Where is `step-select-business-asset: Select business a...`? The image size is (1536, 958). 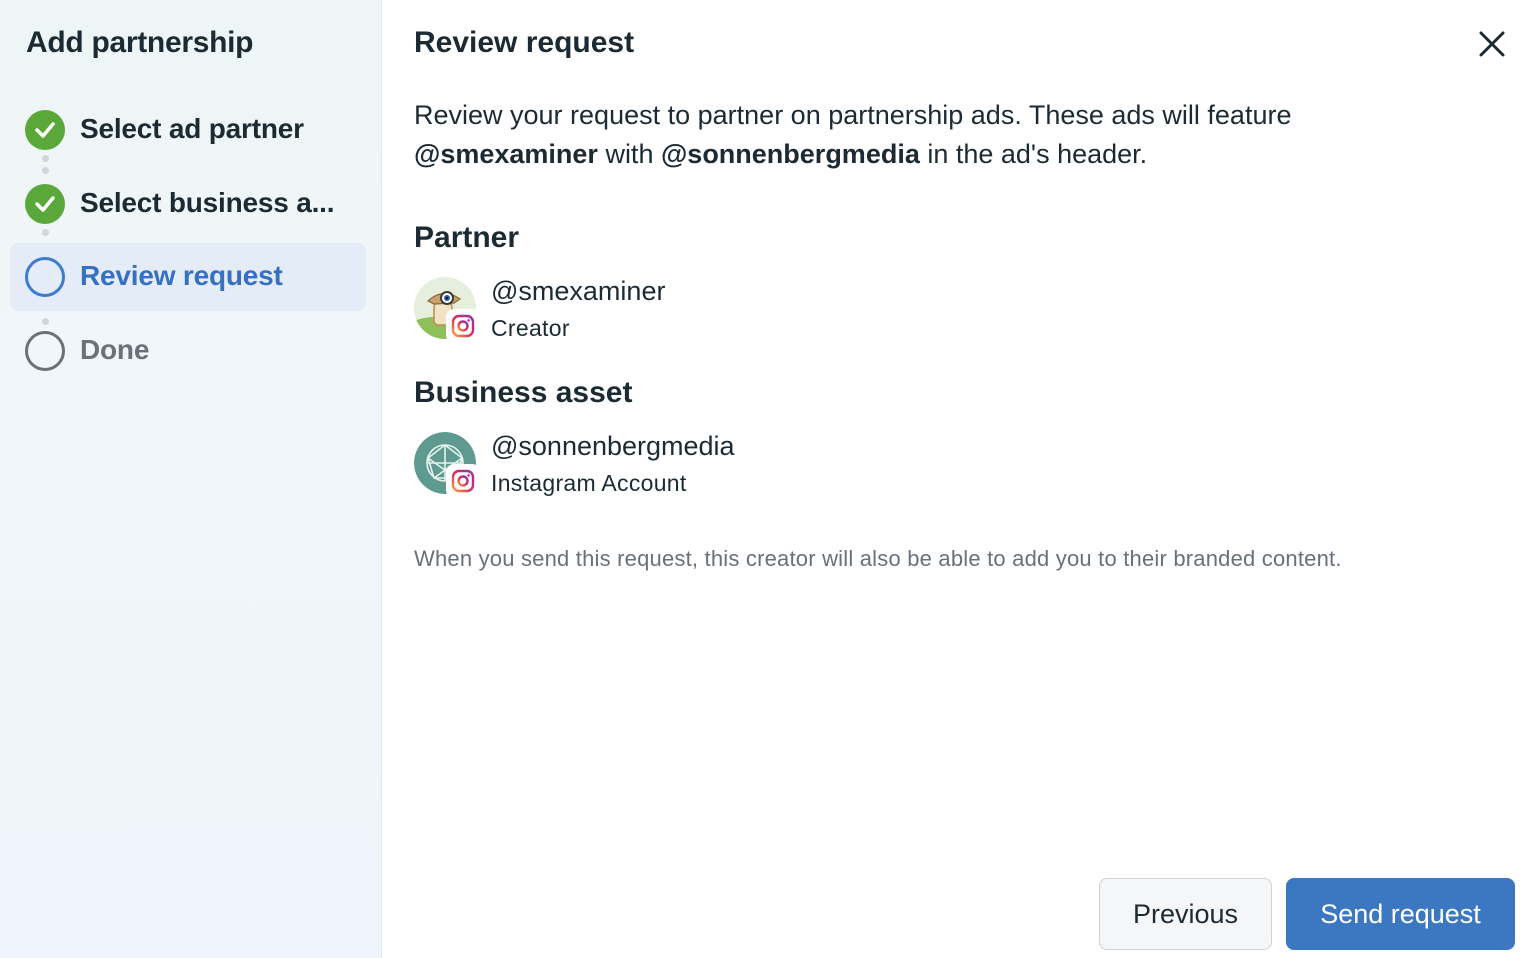 step-select-business-asset: Select business a... is located at coordinates (188, 204).